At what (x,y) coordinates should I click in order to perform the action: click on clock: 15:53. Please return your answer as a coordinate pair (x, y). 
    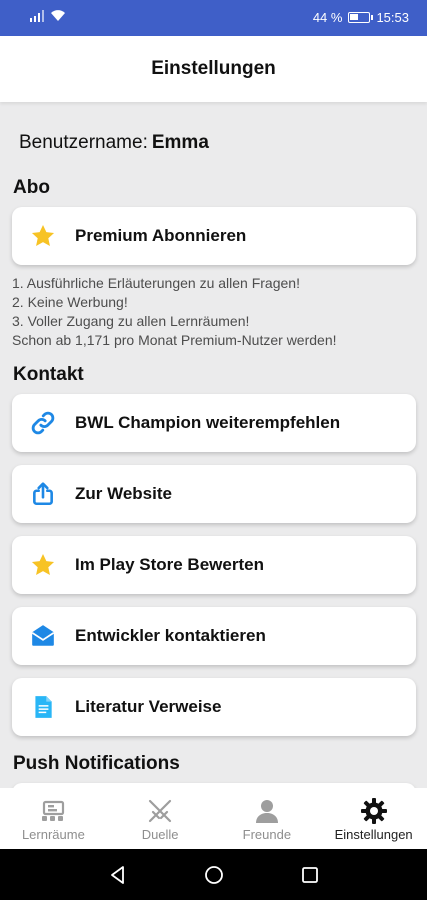
    Looking at the image, I should click on (392, 17).